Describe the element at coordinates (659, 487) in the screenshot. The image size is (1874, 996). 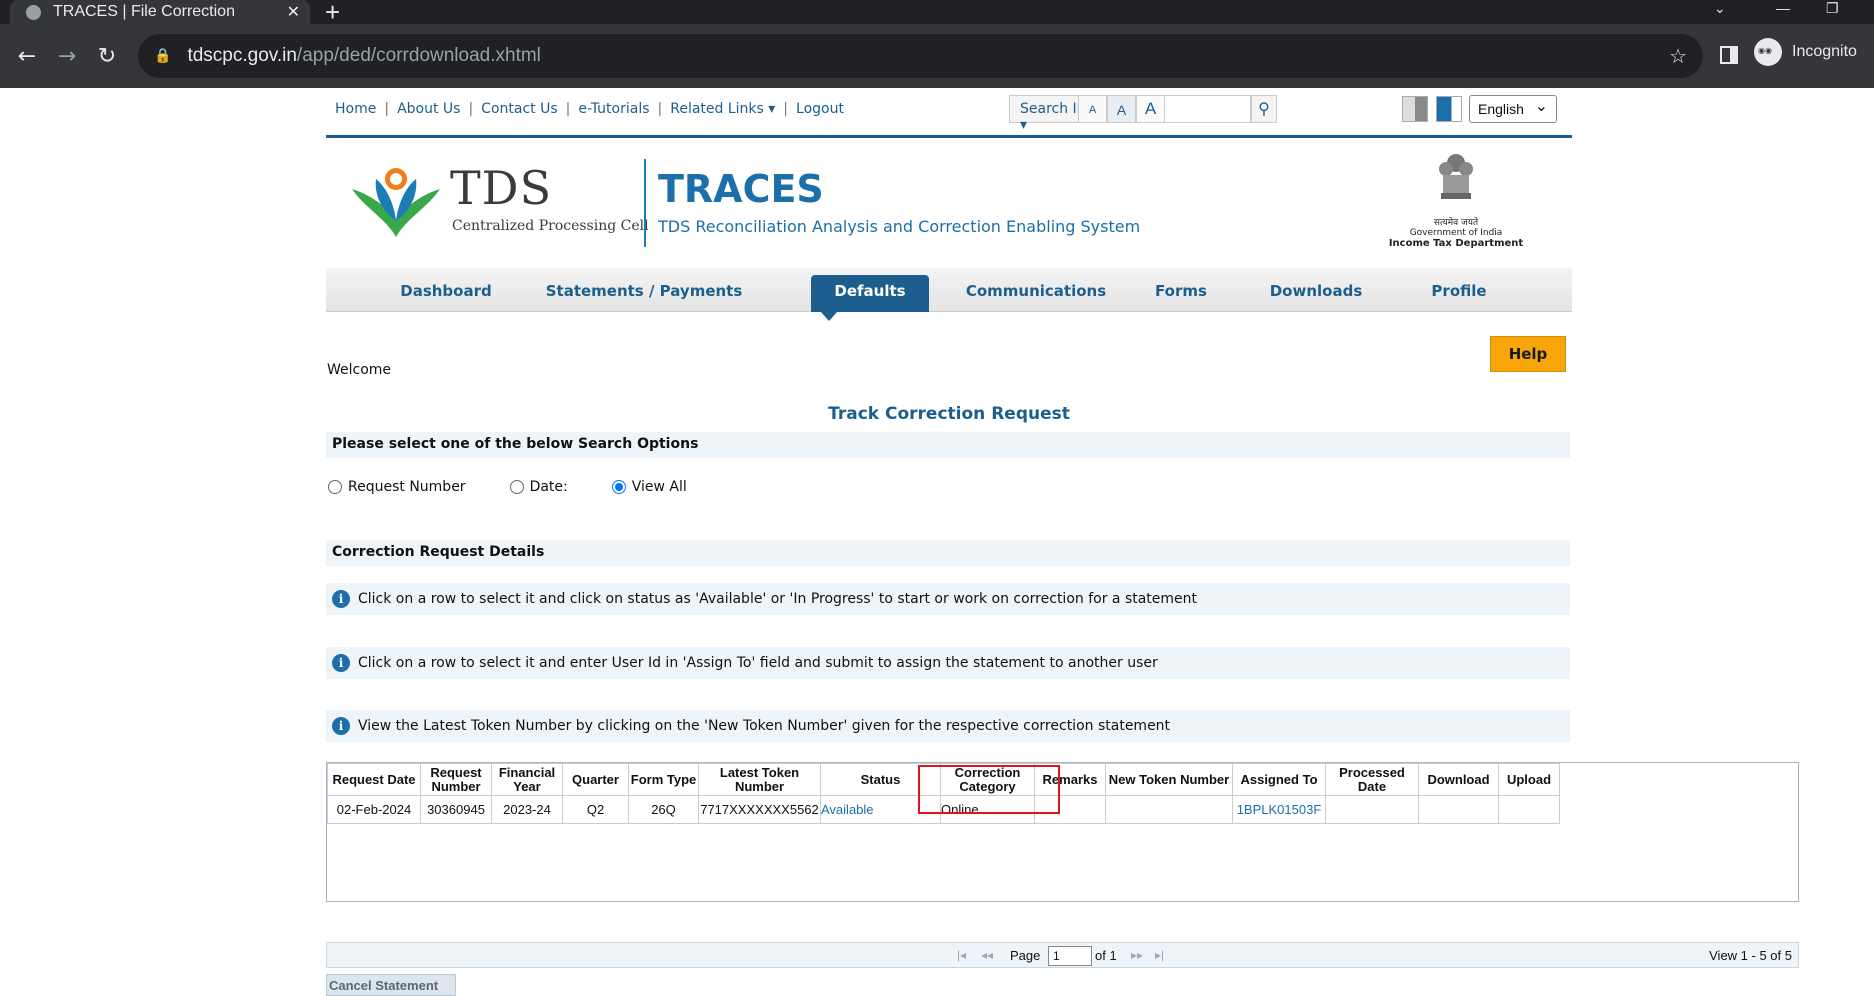
I see `radio-label-view-all: View All` at that location.